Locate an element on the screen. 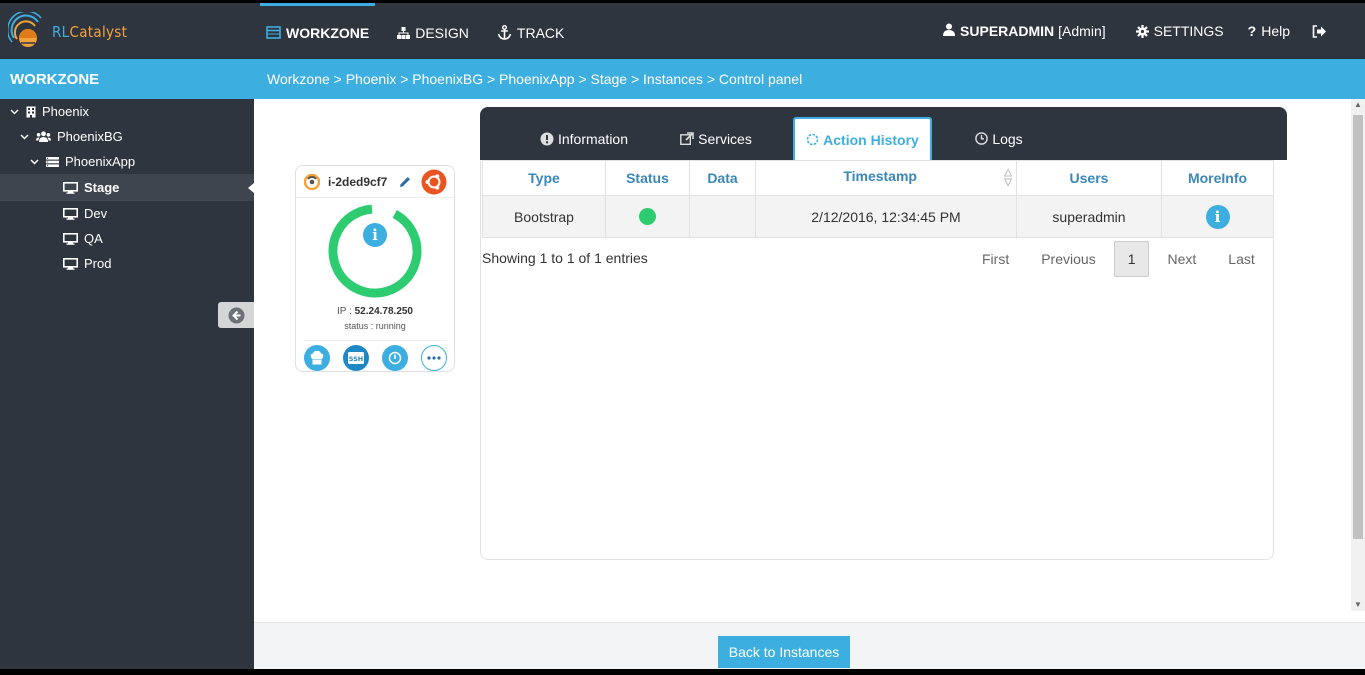 This screenshot has width=1365, height=675. tab-action-history: Action History is located at coordinates (862, 138).